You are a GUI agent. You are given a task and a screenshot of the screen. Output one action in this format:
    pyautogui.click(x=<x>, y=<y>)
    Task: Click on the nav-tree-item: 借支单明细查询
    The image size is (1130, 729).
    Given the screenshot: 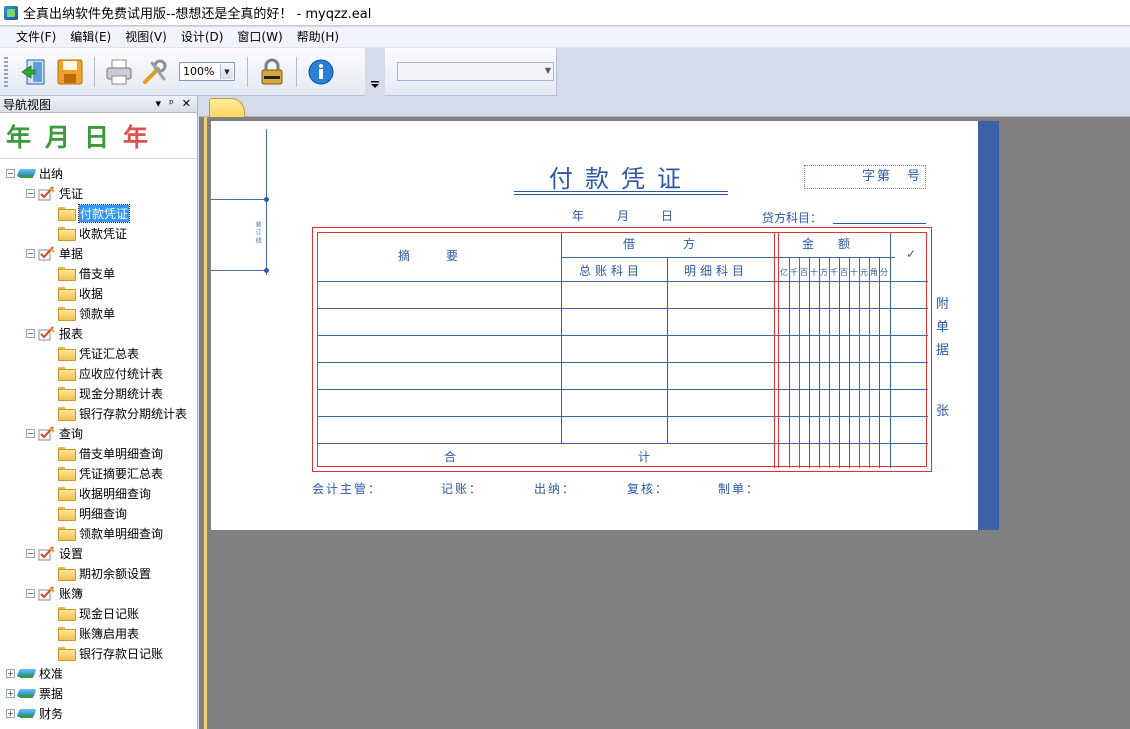 What is the action you would take?
    pyautogui.click(x=98, y=453)
    